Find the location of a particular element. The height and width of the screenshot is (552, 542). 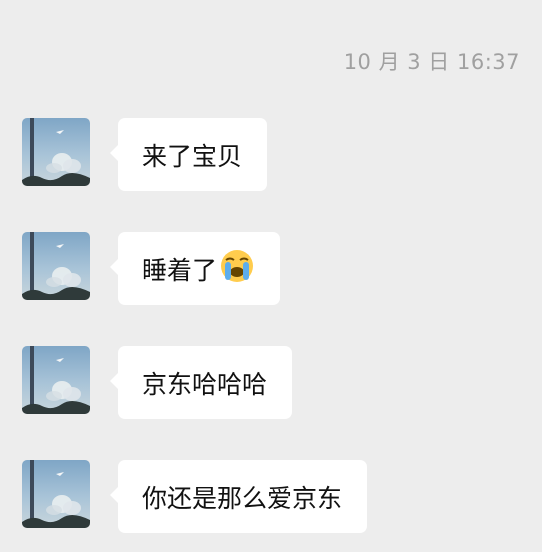

message-text: 睡着了 is located at coordinates (180, 270).